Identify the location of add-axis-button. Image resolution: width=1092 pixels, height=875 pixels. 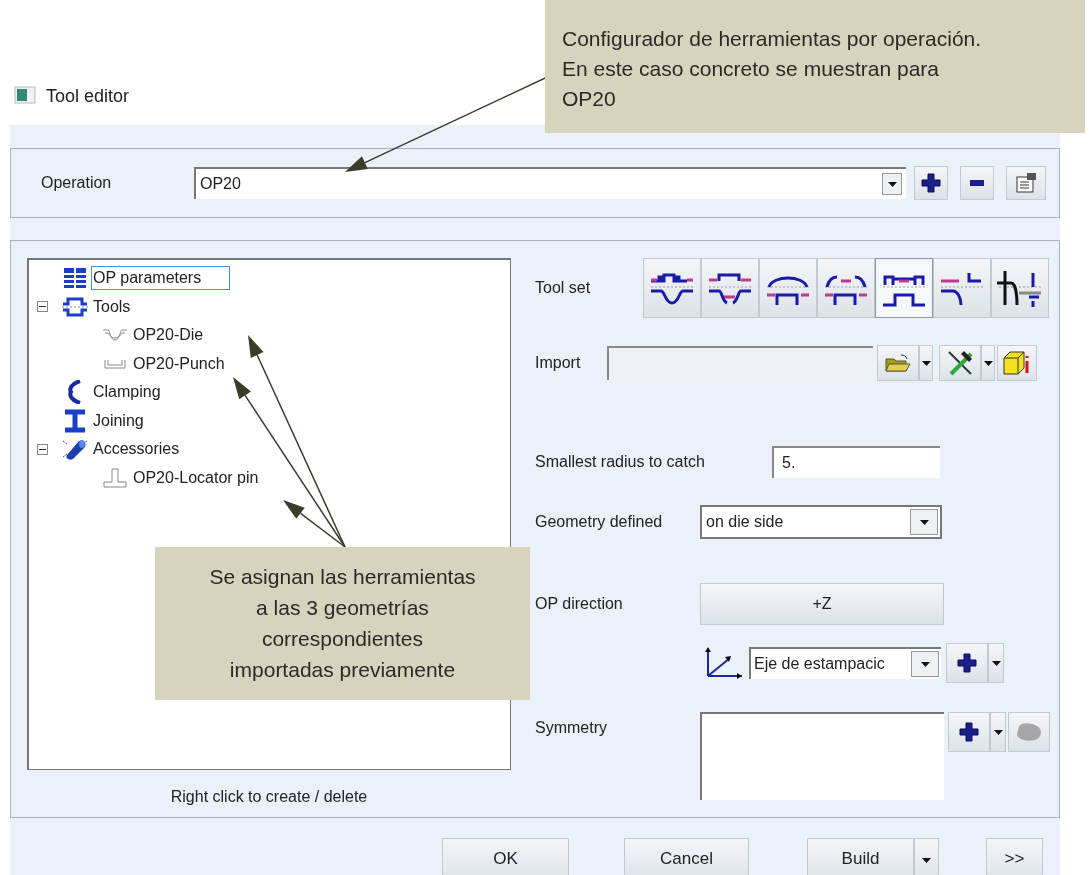
(967, 663).